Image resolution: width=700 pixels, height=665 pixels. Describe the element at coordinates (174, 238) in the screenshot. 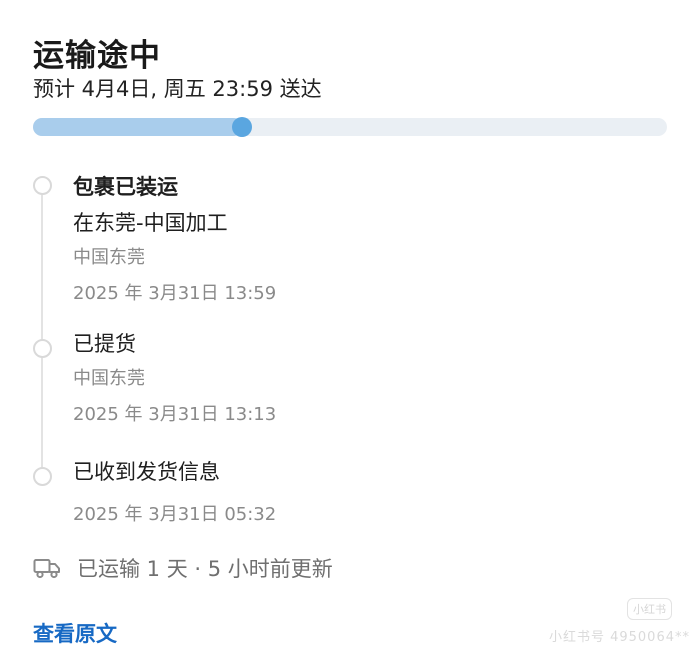

I see `timeline-event: 包裹已装运 在东莞-中国加工 中国东莞 2025 年 3月31日 13:59` at that location.